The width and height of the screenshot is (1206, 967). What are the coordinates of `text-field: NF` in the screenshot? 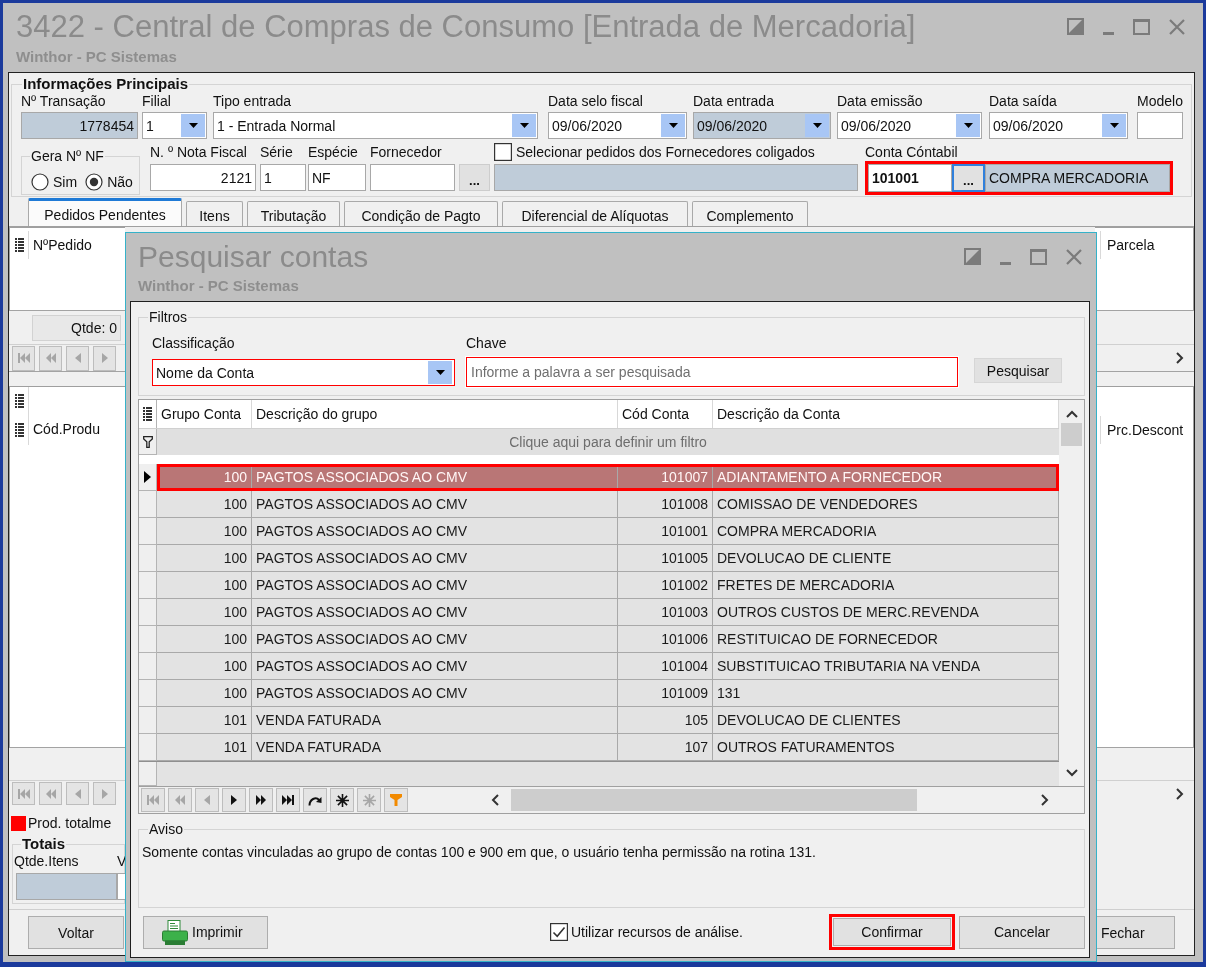 It's located at (337, 177).